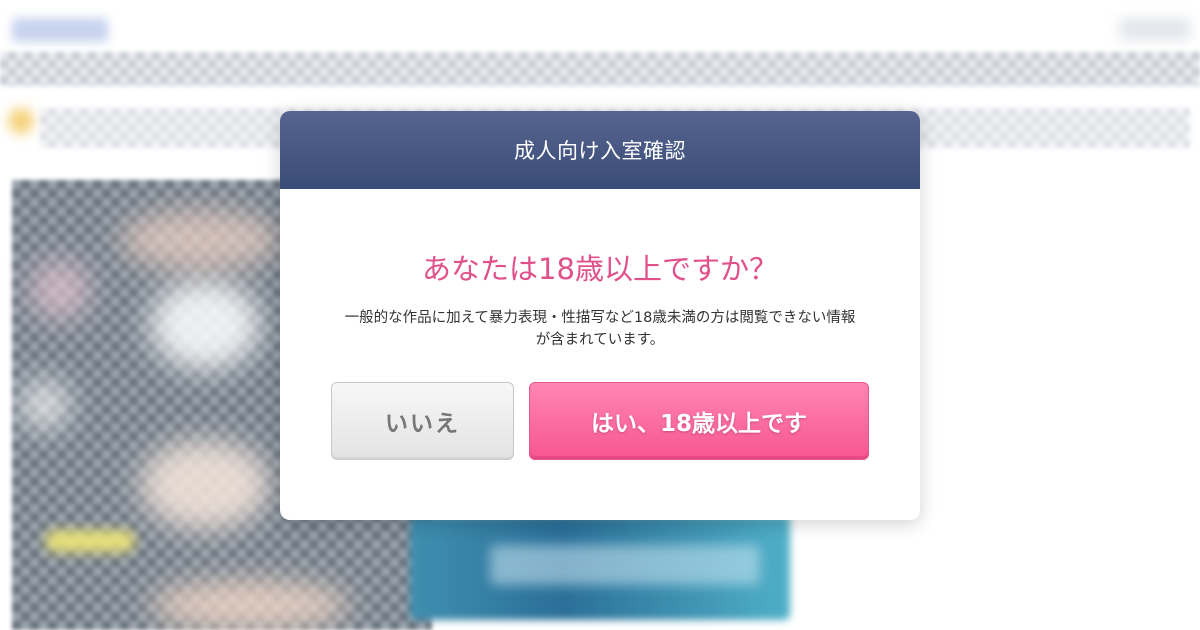  I want to click on background-icon, so click(21, 121).